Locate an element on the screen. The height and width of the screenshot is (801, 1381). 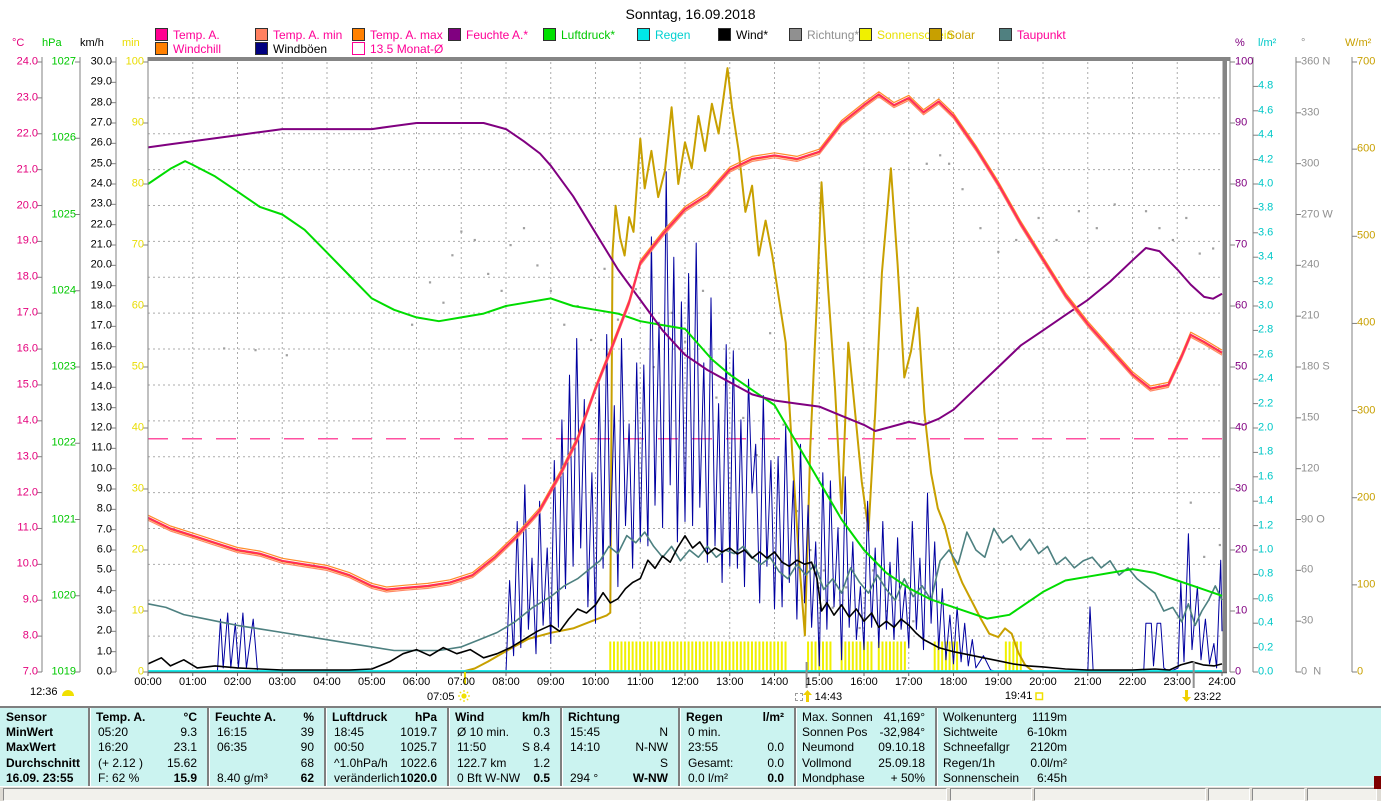
axis-label-lm2: 1.2 is located at coordinates (1266, 525).